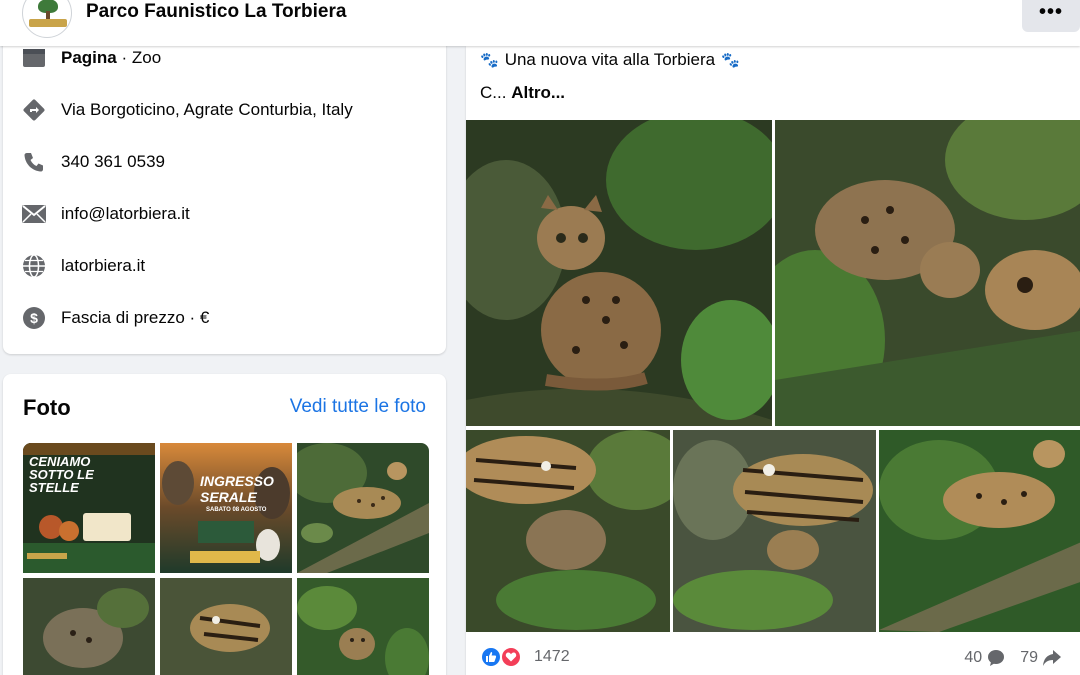 Image resolution: width=1080 pixels, height=675 pixels. What do you see at coordinates (525, 657) in the screenshot?
I see `reactions-summary: 1472` at bounding box center [525, 657].